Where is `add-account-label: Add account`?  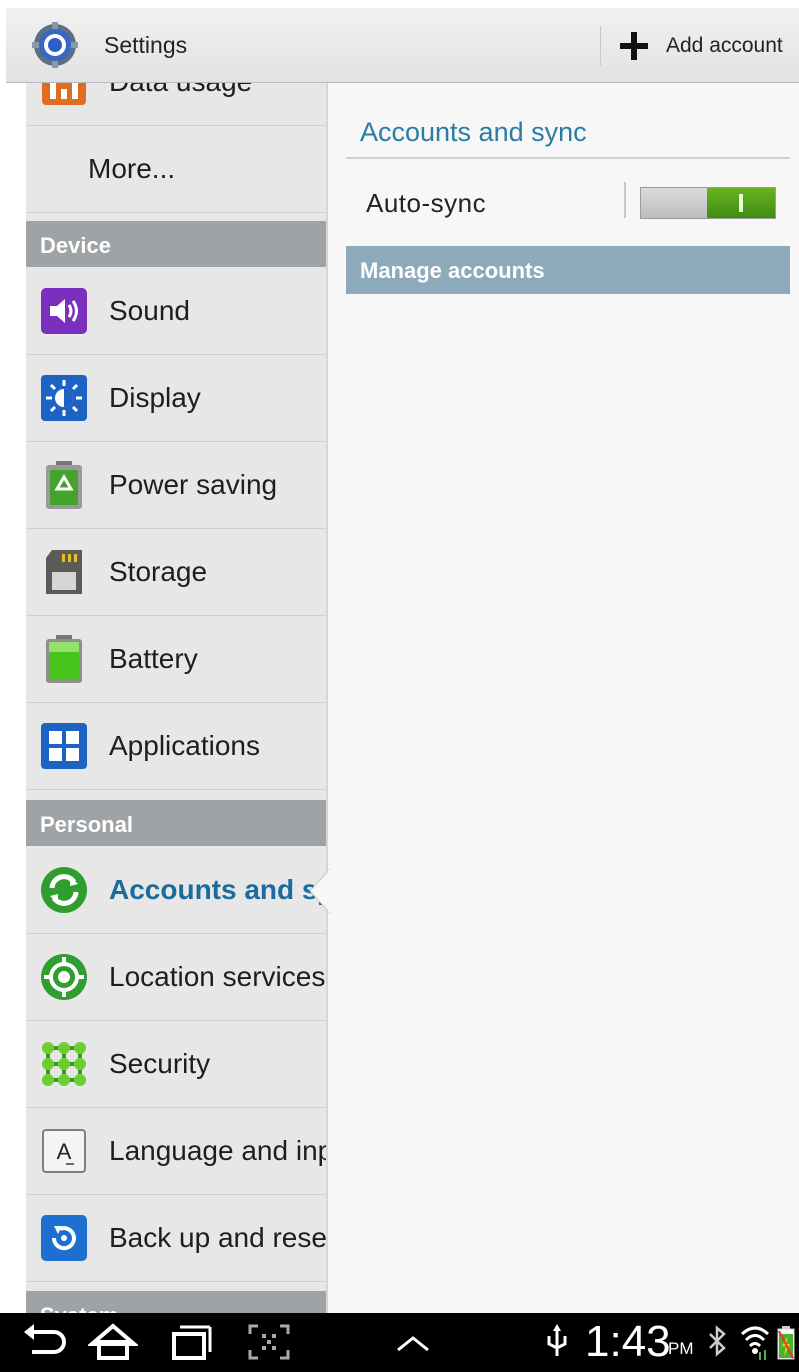
add-account-label: Add account is located at coordinates (724, 45).